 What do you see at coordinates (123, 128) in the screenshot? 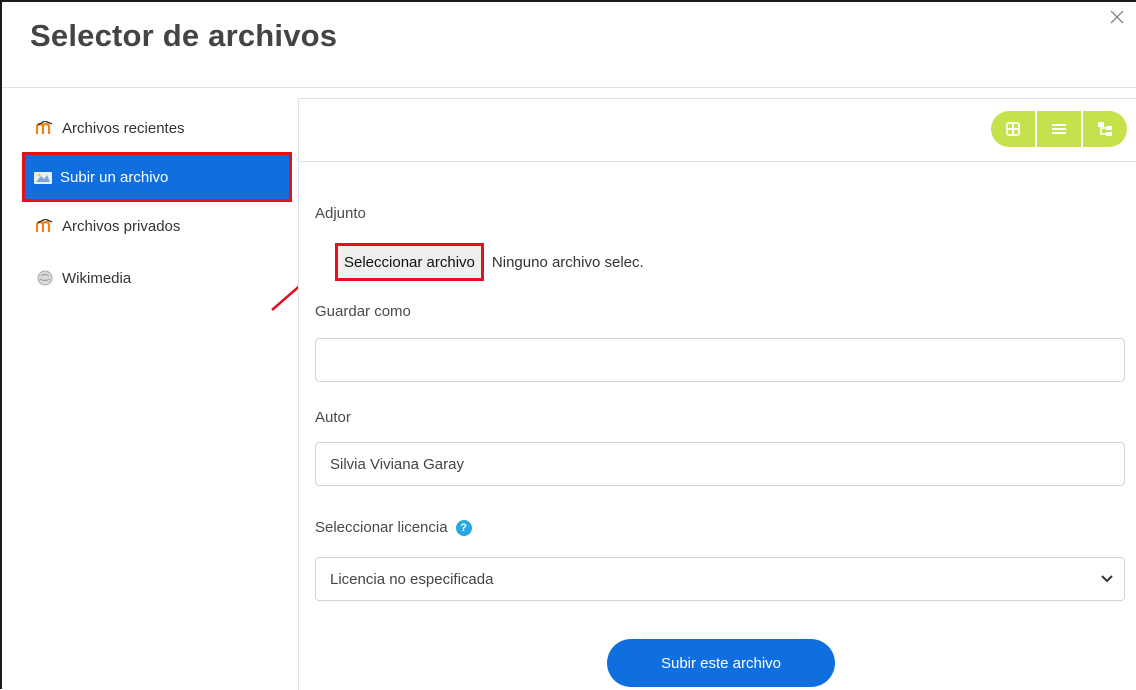
I see `sidebar-item-label: Archivos recientes` at bounding box center [123, 128].